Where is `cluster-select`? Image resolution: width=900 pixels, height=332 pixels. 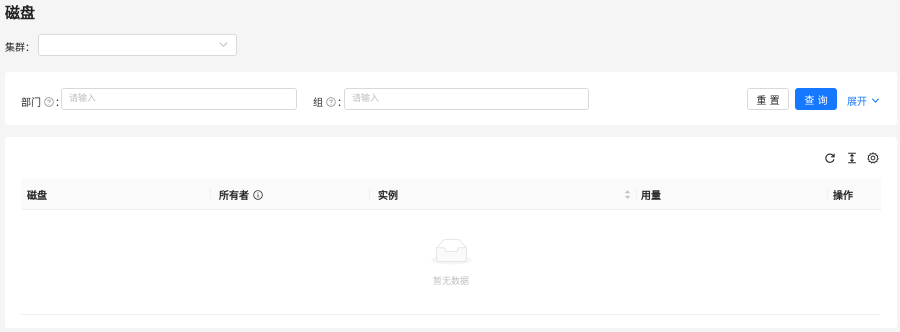 cluster-select is located at coordinates (137, 45).